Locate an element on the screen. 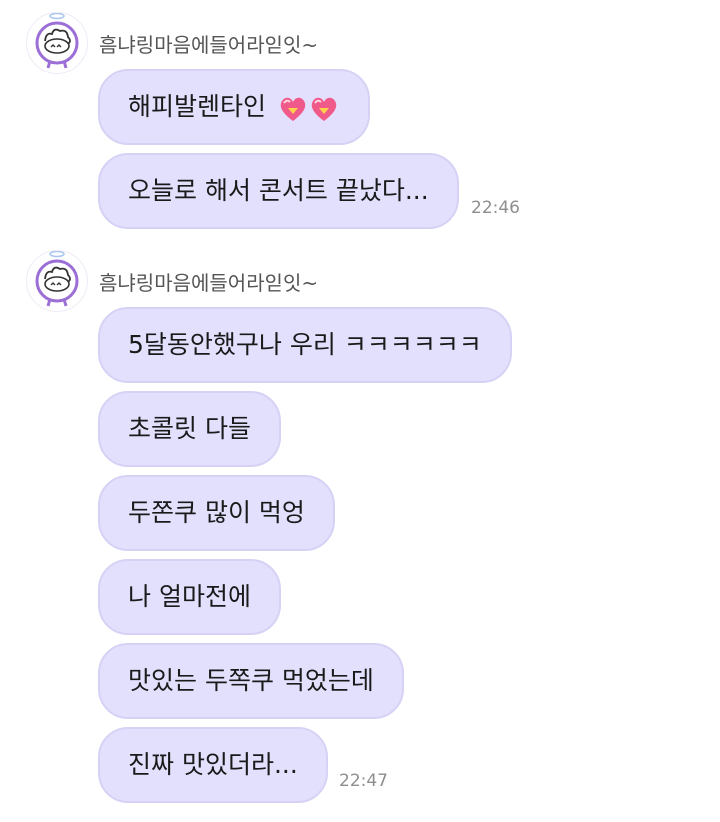  message-bubble: 나 얼마전에 is located at coordinates (189, 597).